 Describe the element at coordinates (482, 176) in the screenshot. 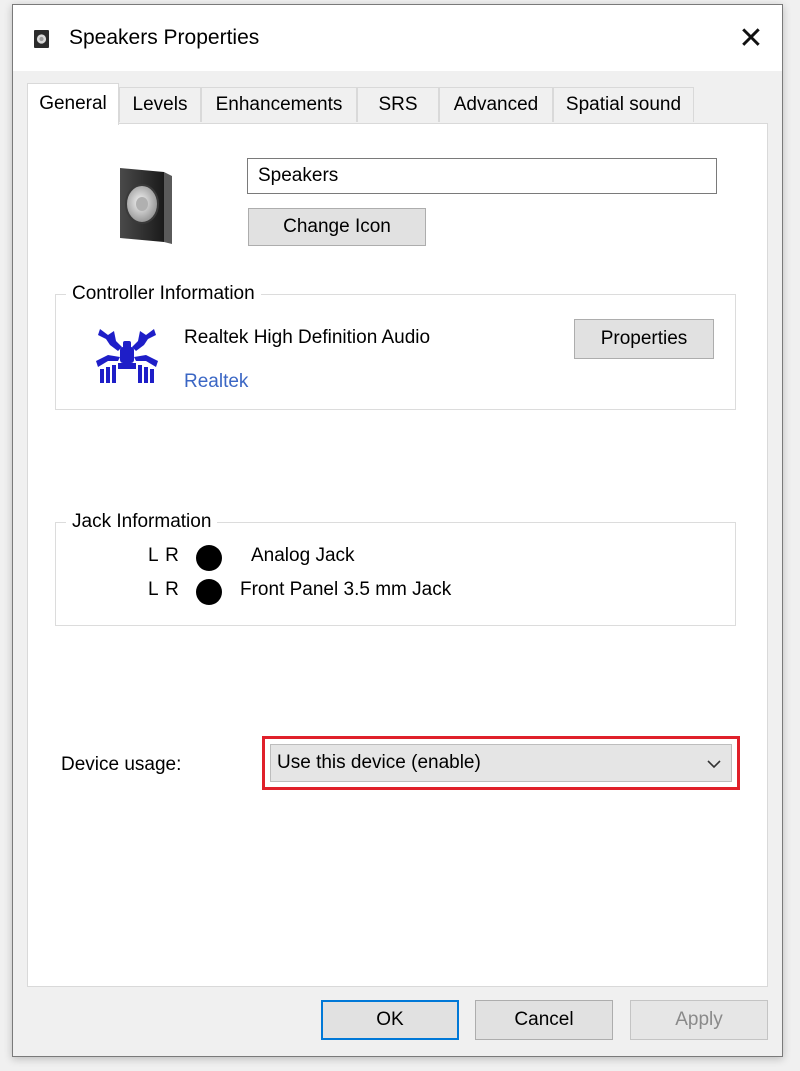

I see `device-name-input` at that location.